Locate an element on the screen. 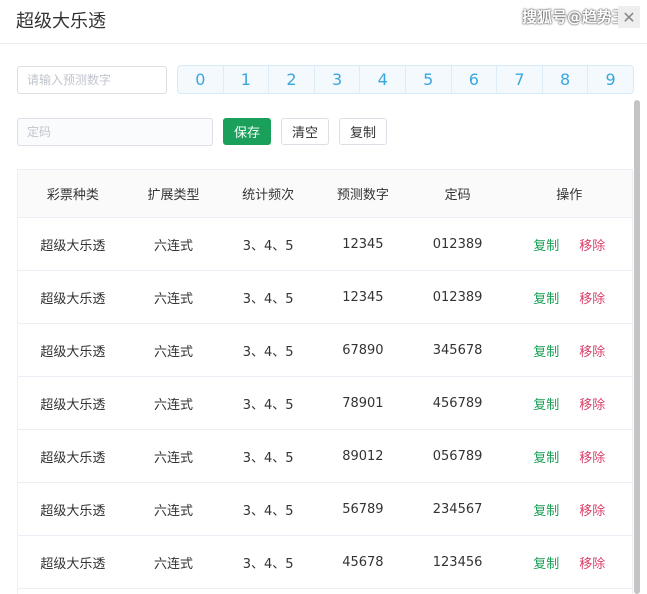  table-row: 超级大乐透 六连式 3、4、5 89012 056789 复制 移除 is located at coordinates (325, 456).